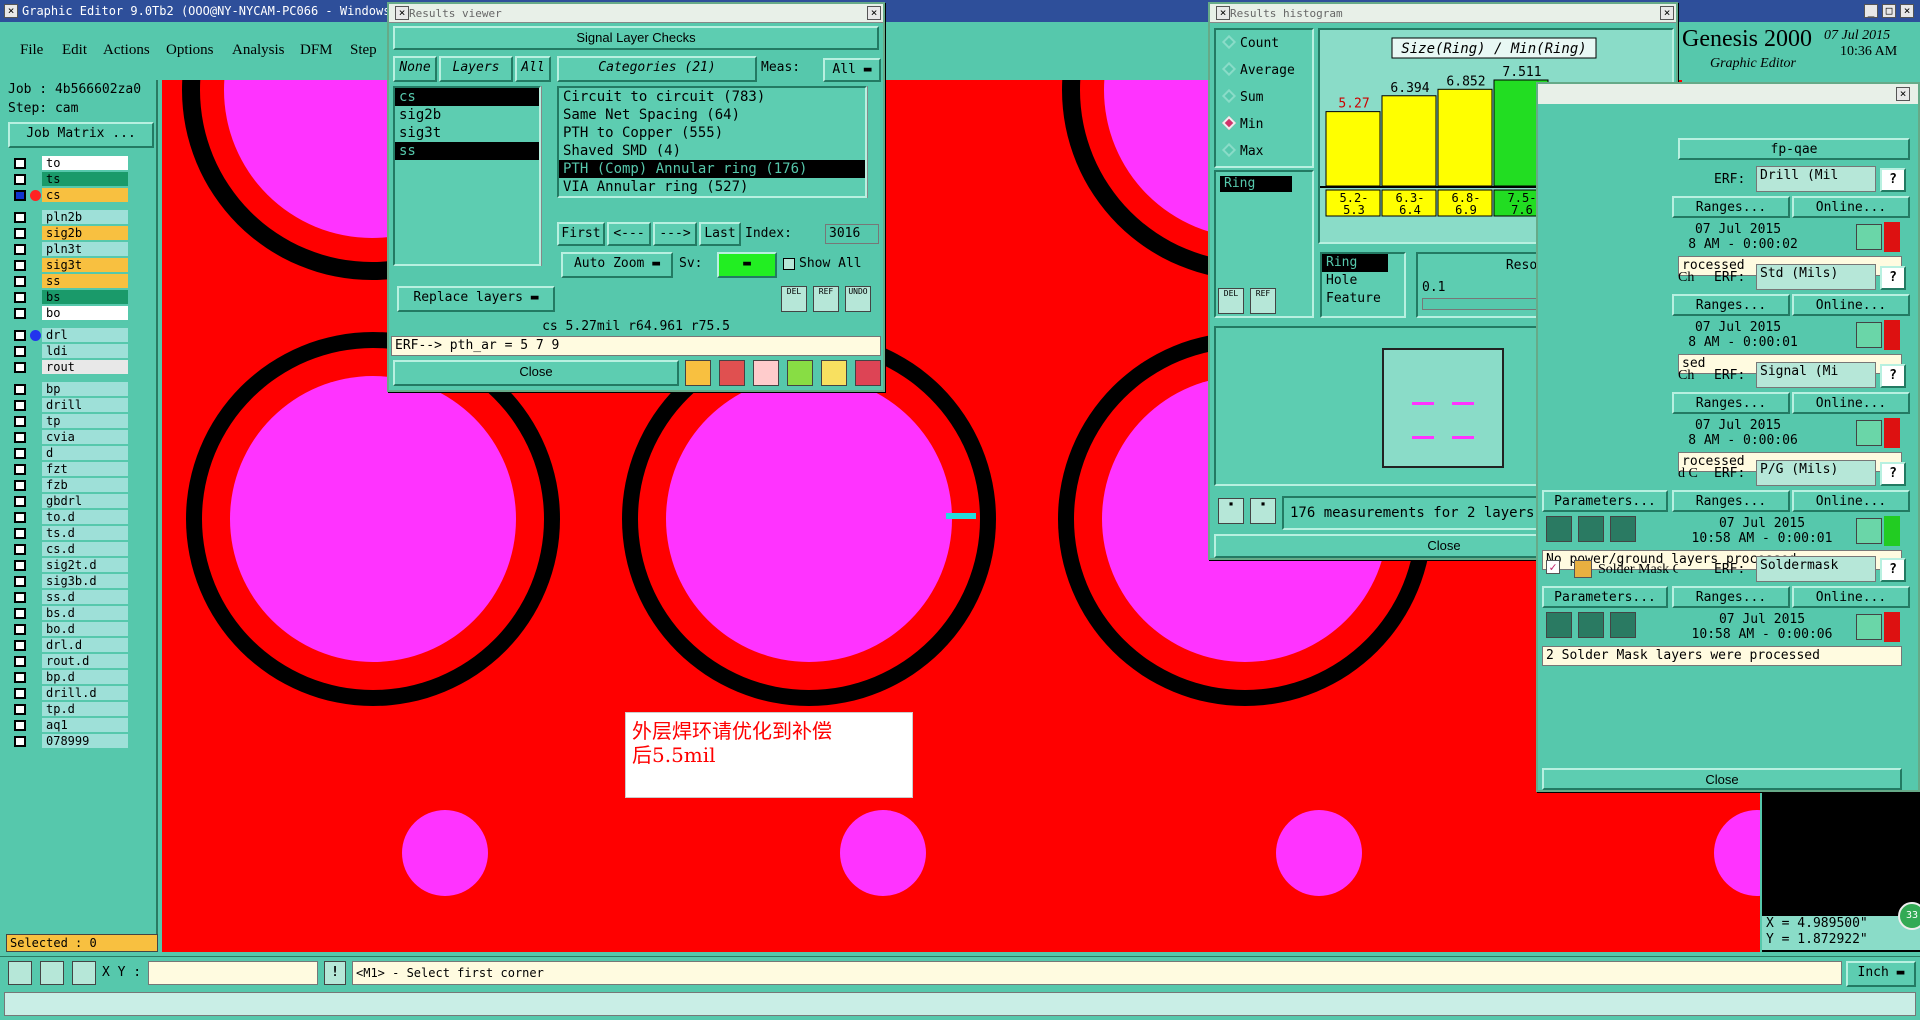  Describe the element at coordinates (858, 299) in the screenshot. I see `undo-icon: UNDO` at that location.